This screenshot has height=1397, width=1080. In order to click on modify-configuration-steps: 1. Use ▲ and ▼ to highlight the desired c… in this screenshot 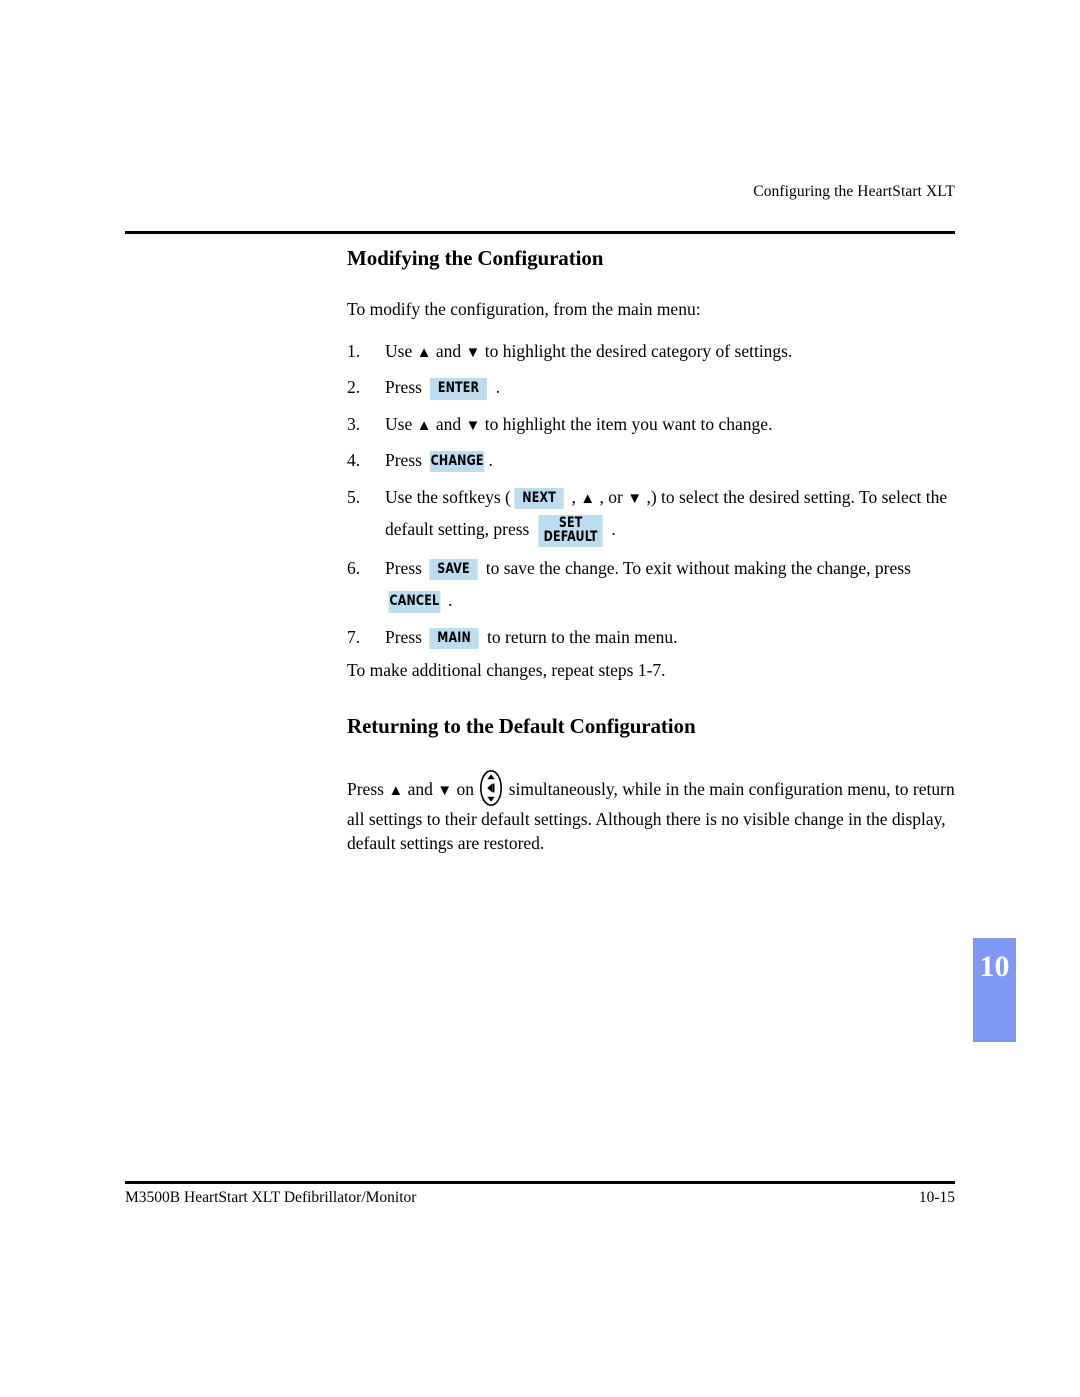, I will do `click(654, 494)`.